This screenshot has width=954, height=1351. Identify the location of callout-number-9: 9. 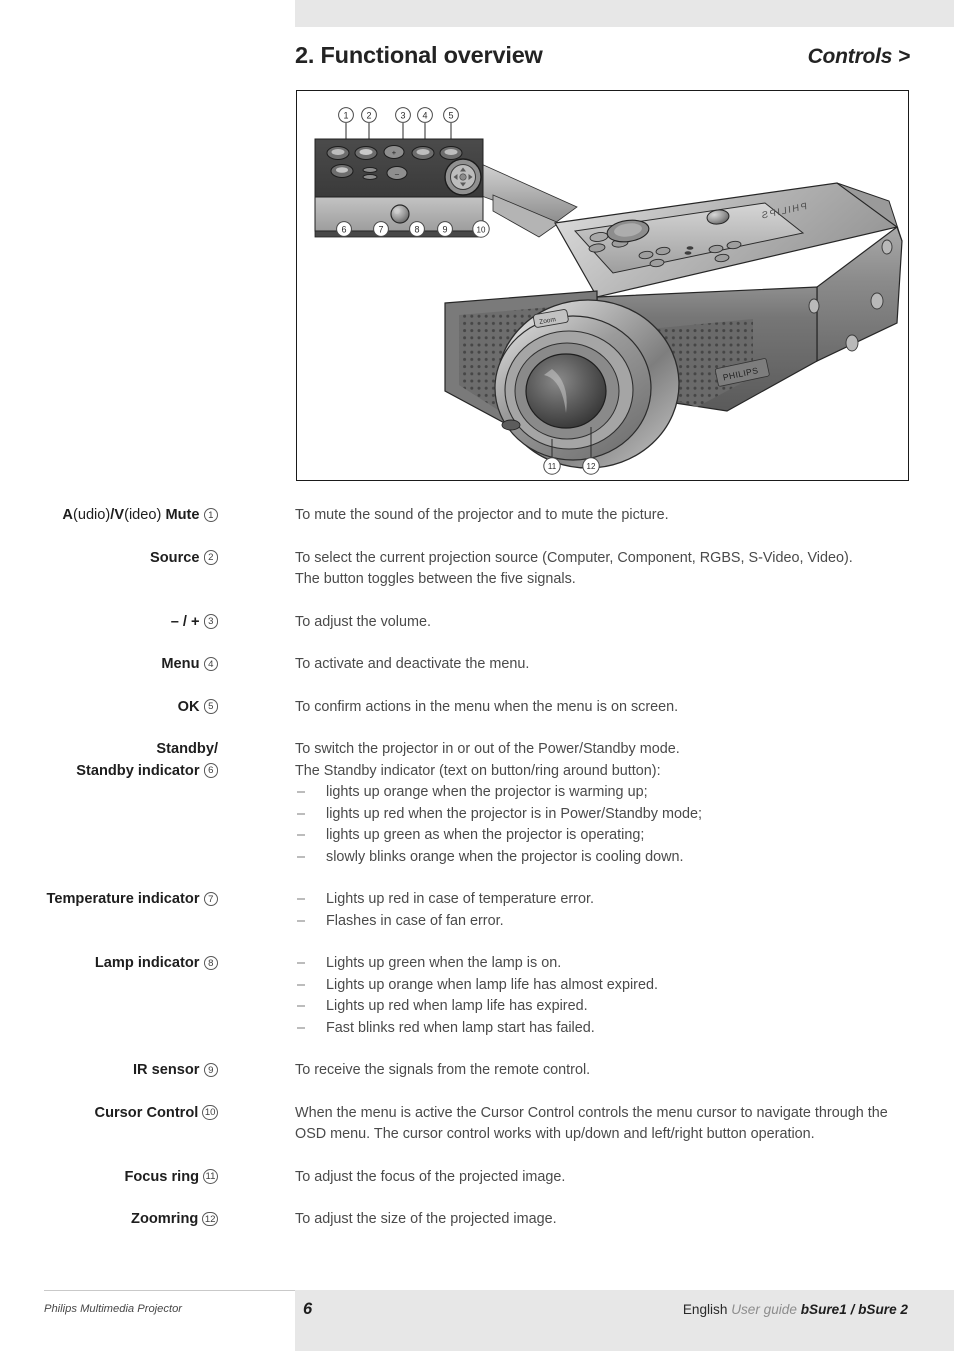
(210, 1069).